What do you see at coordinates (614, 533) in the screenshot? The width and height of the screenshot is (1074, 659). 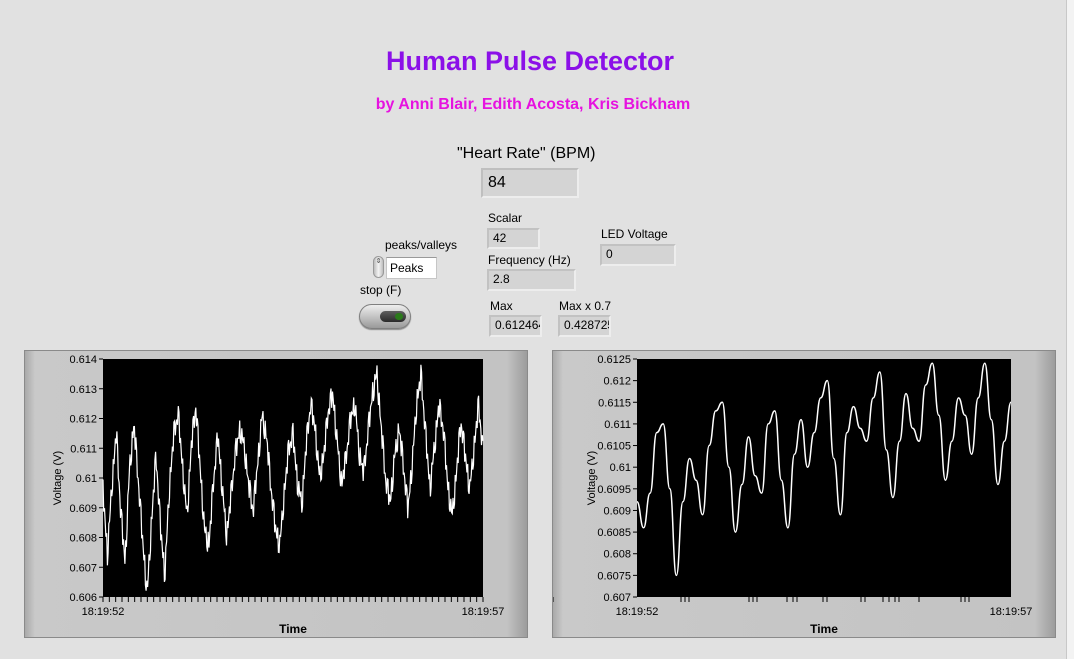 I see `y-tick-label: 0.6085` at bounding box center [614, 533].